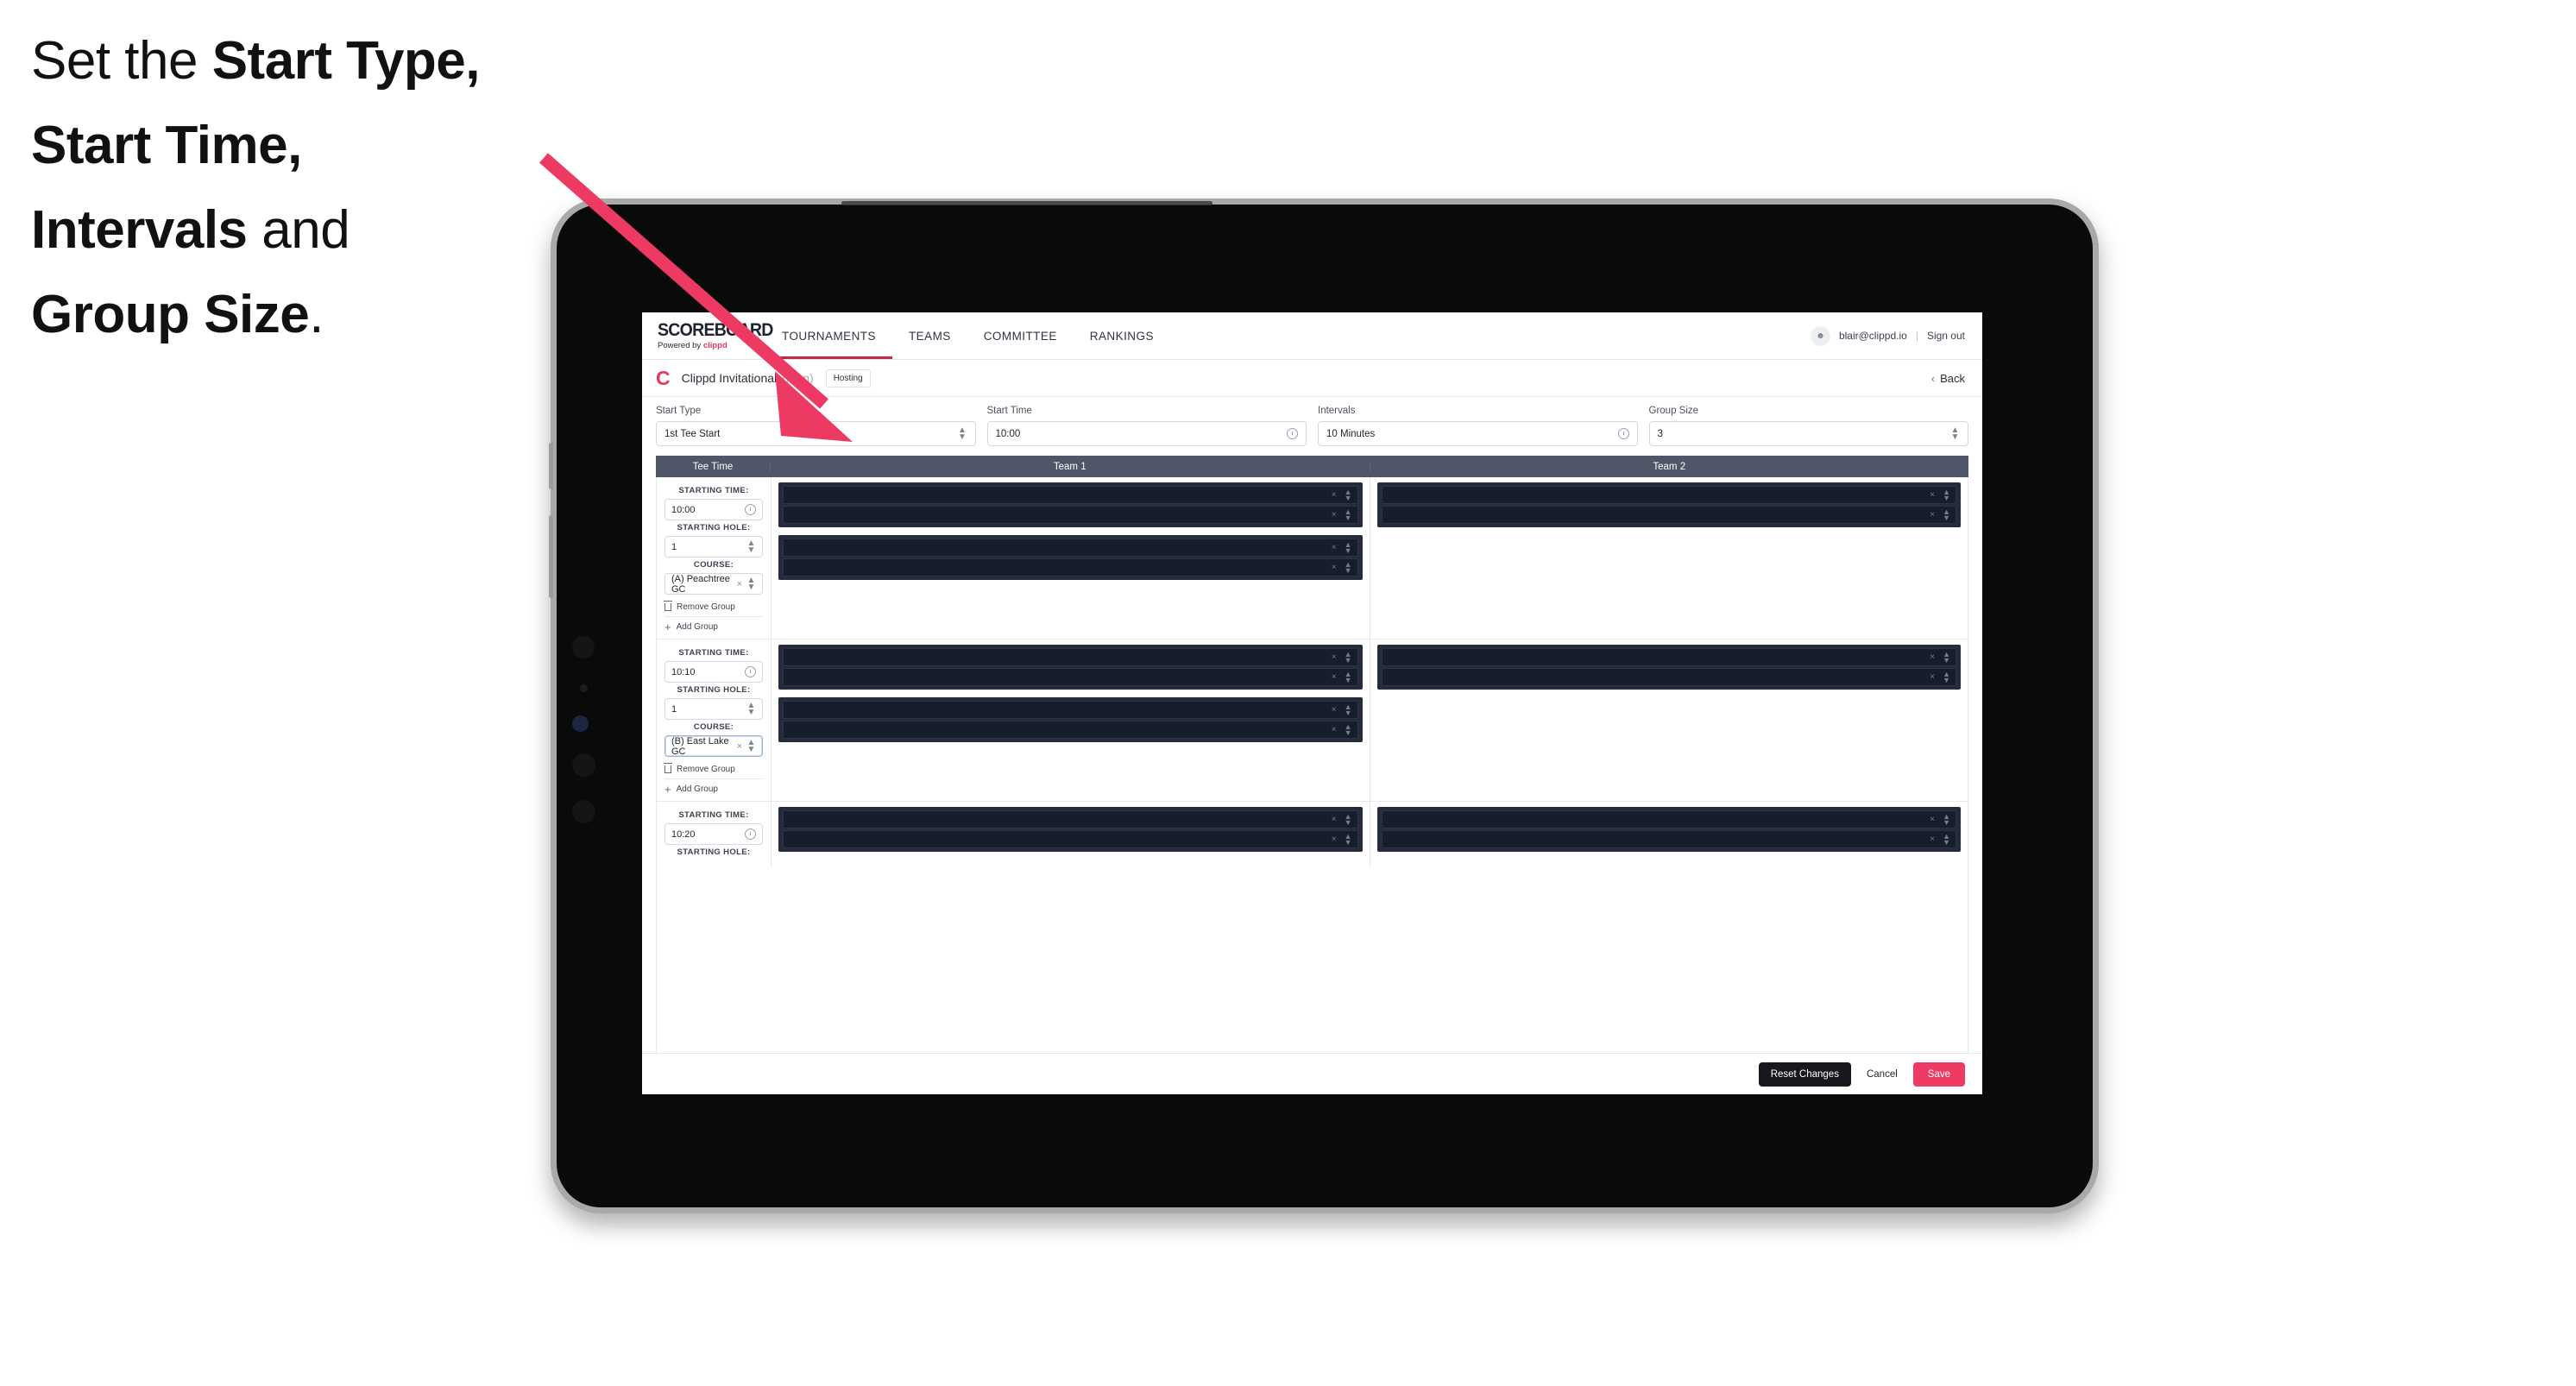 This screenshot has width=2576, height=1386. I want to click on remove-group-label: Remove Group, so click(706, 607).